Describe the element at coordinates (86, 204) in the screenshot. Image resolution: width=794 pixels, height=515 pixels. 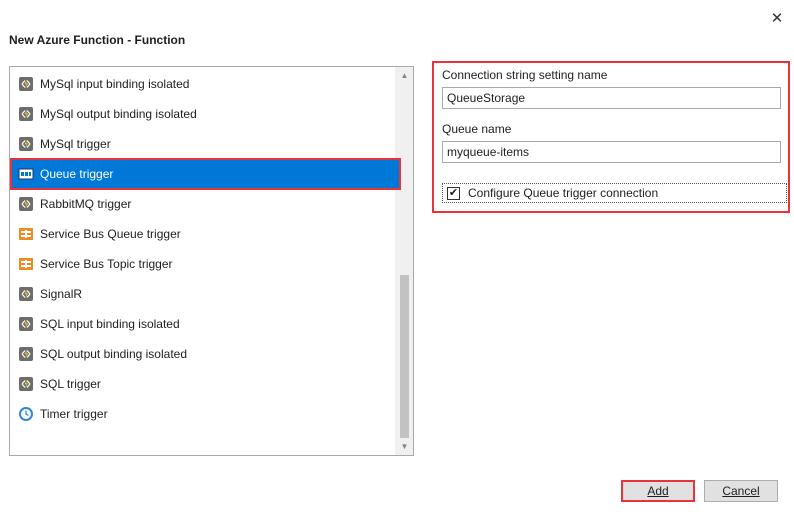
I see `list-item-label: RabbitMQ trigger` at that location.